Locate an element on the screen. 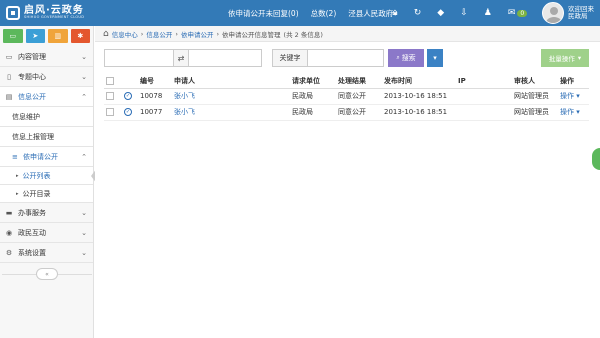 The image size is (600, 338). cell-result: 同意公开 is located at coordinates (359, 112).